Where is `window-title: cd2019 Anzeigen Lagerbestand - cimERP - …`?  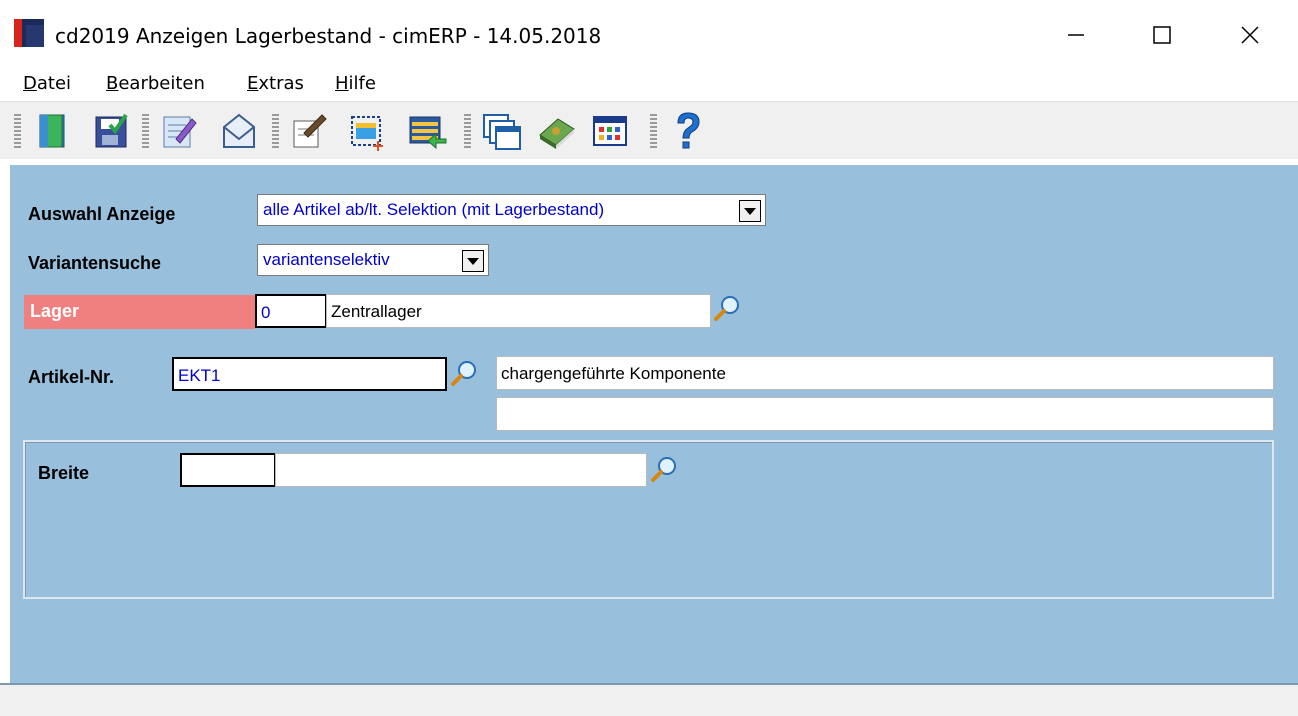
window-title: cd2019 Anzeigen Lagerbestand - cimERP - … is located at coordinates (328, 36).